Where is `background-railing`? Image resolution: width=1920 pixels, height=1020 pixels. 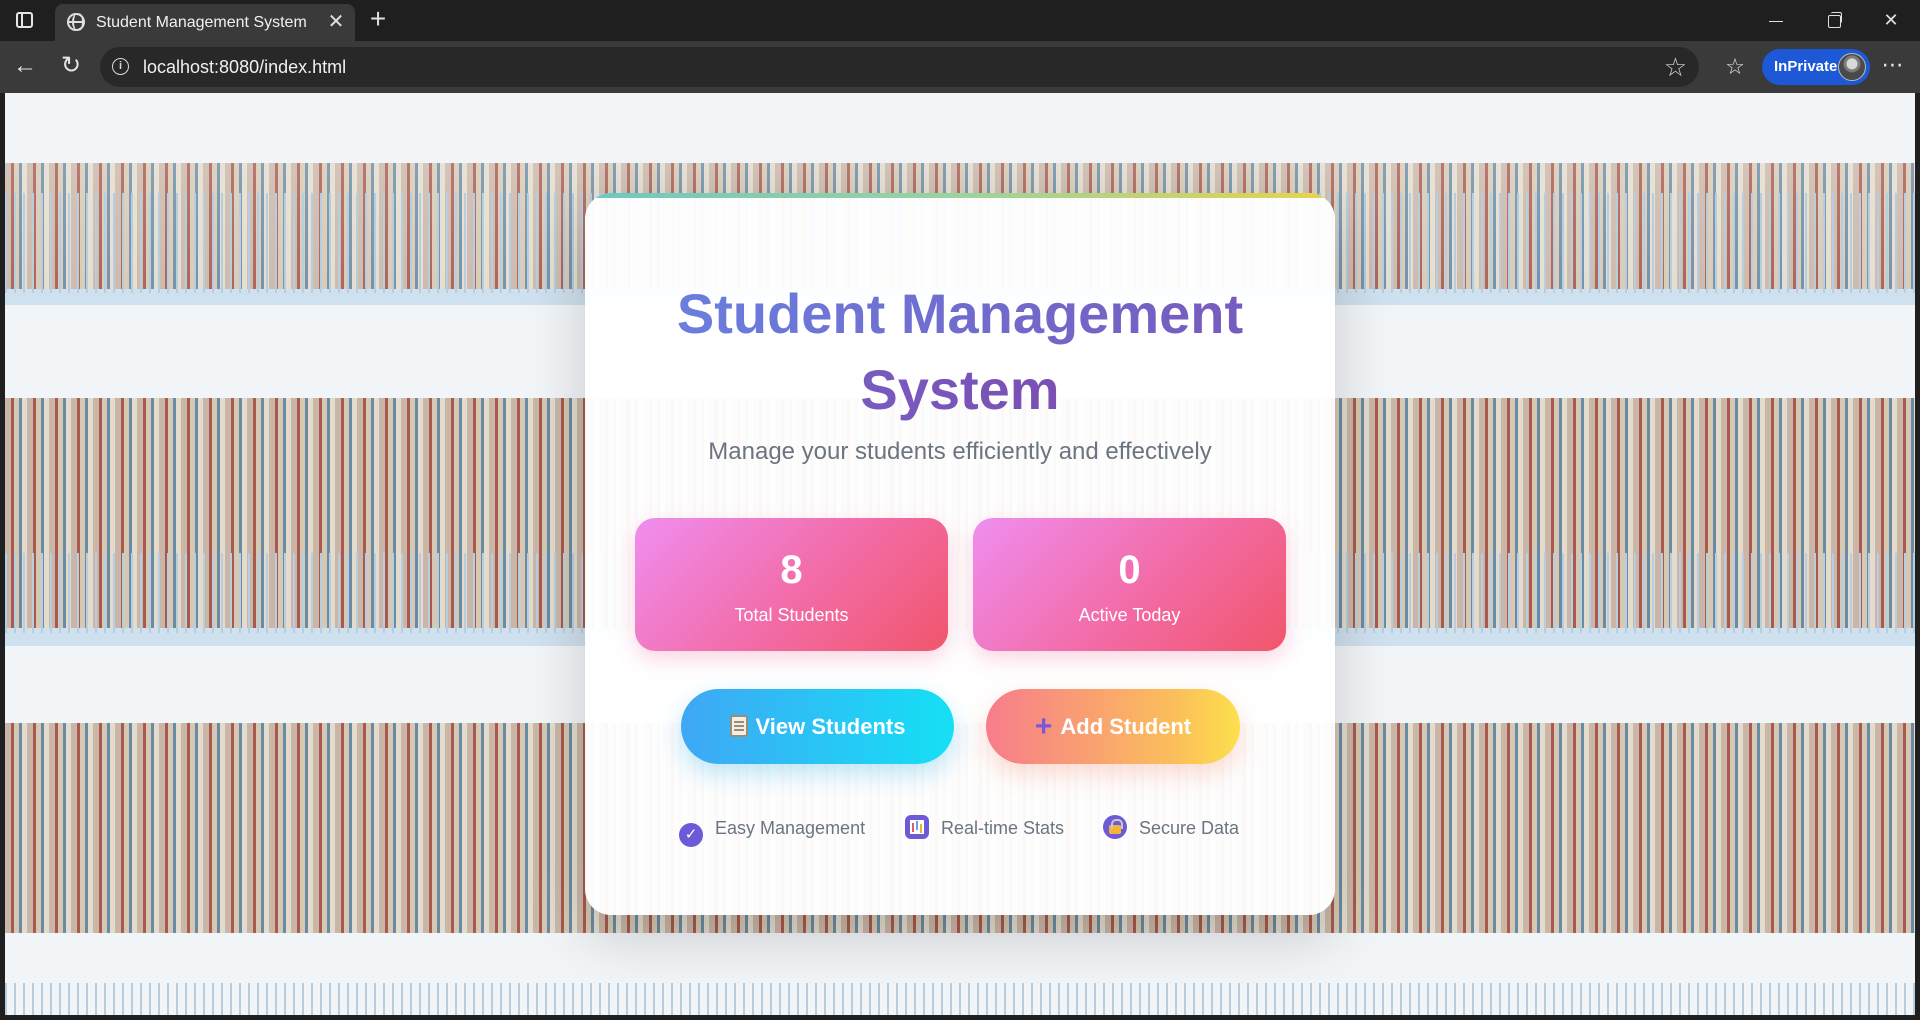
background-railing is located at coordinates (960, 999).